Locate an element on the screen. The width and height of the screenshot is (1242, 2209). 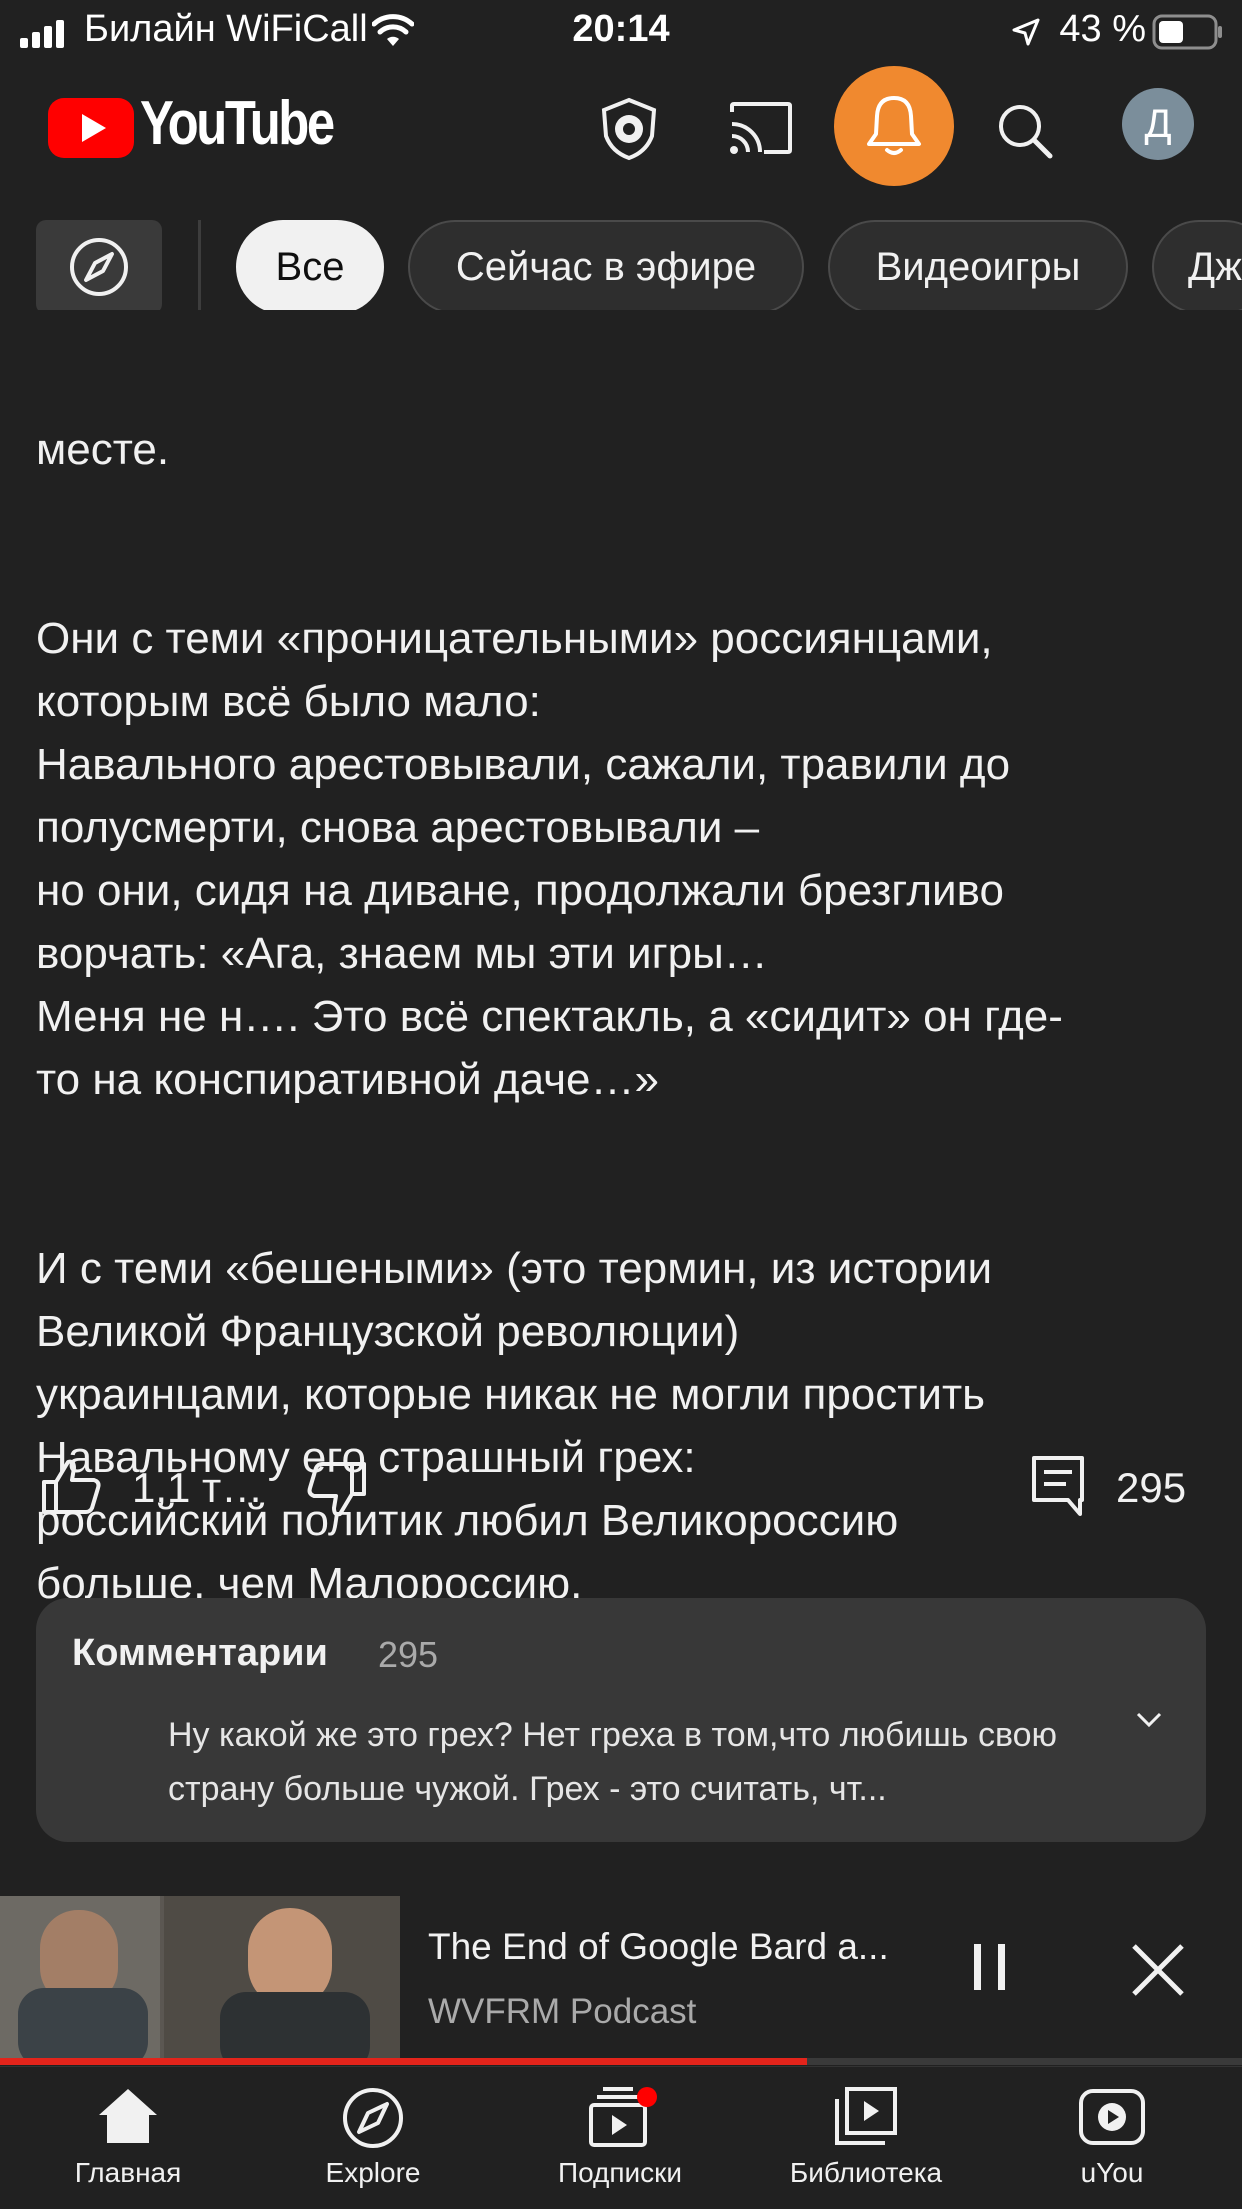
nav-label: uYou is located at coordinates (1112, 2172).